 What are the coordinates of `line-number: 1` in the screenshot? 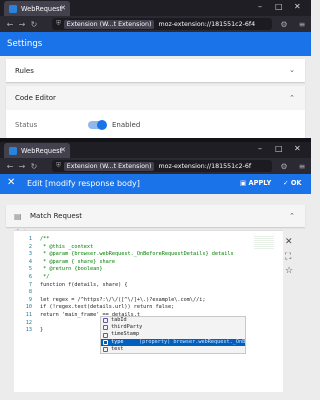 It's located at (30, 239).